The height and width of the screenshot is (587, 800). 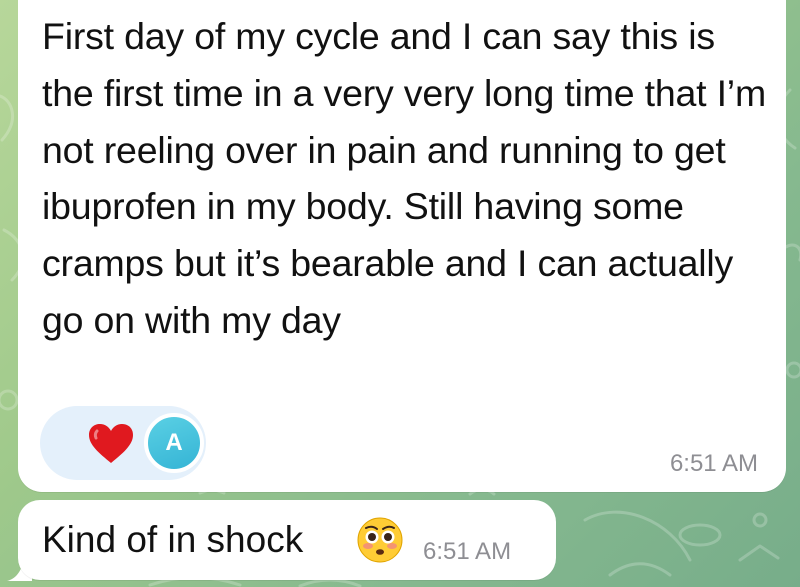 What do you see at coordinates (111, 444) in the screenshot?
I see `heart-icon` at bounding box center [111, 444].